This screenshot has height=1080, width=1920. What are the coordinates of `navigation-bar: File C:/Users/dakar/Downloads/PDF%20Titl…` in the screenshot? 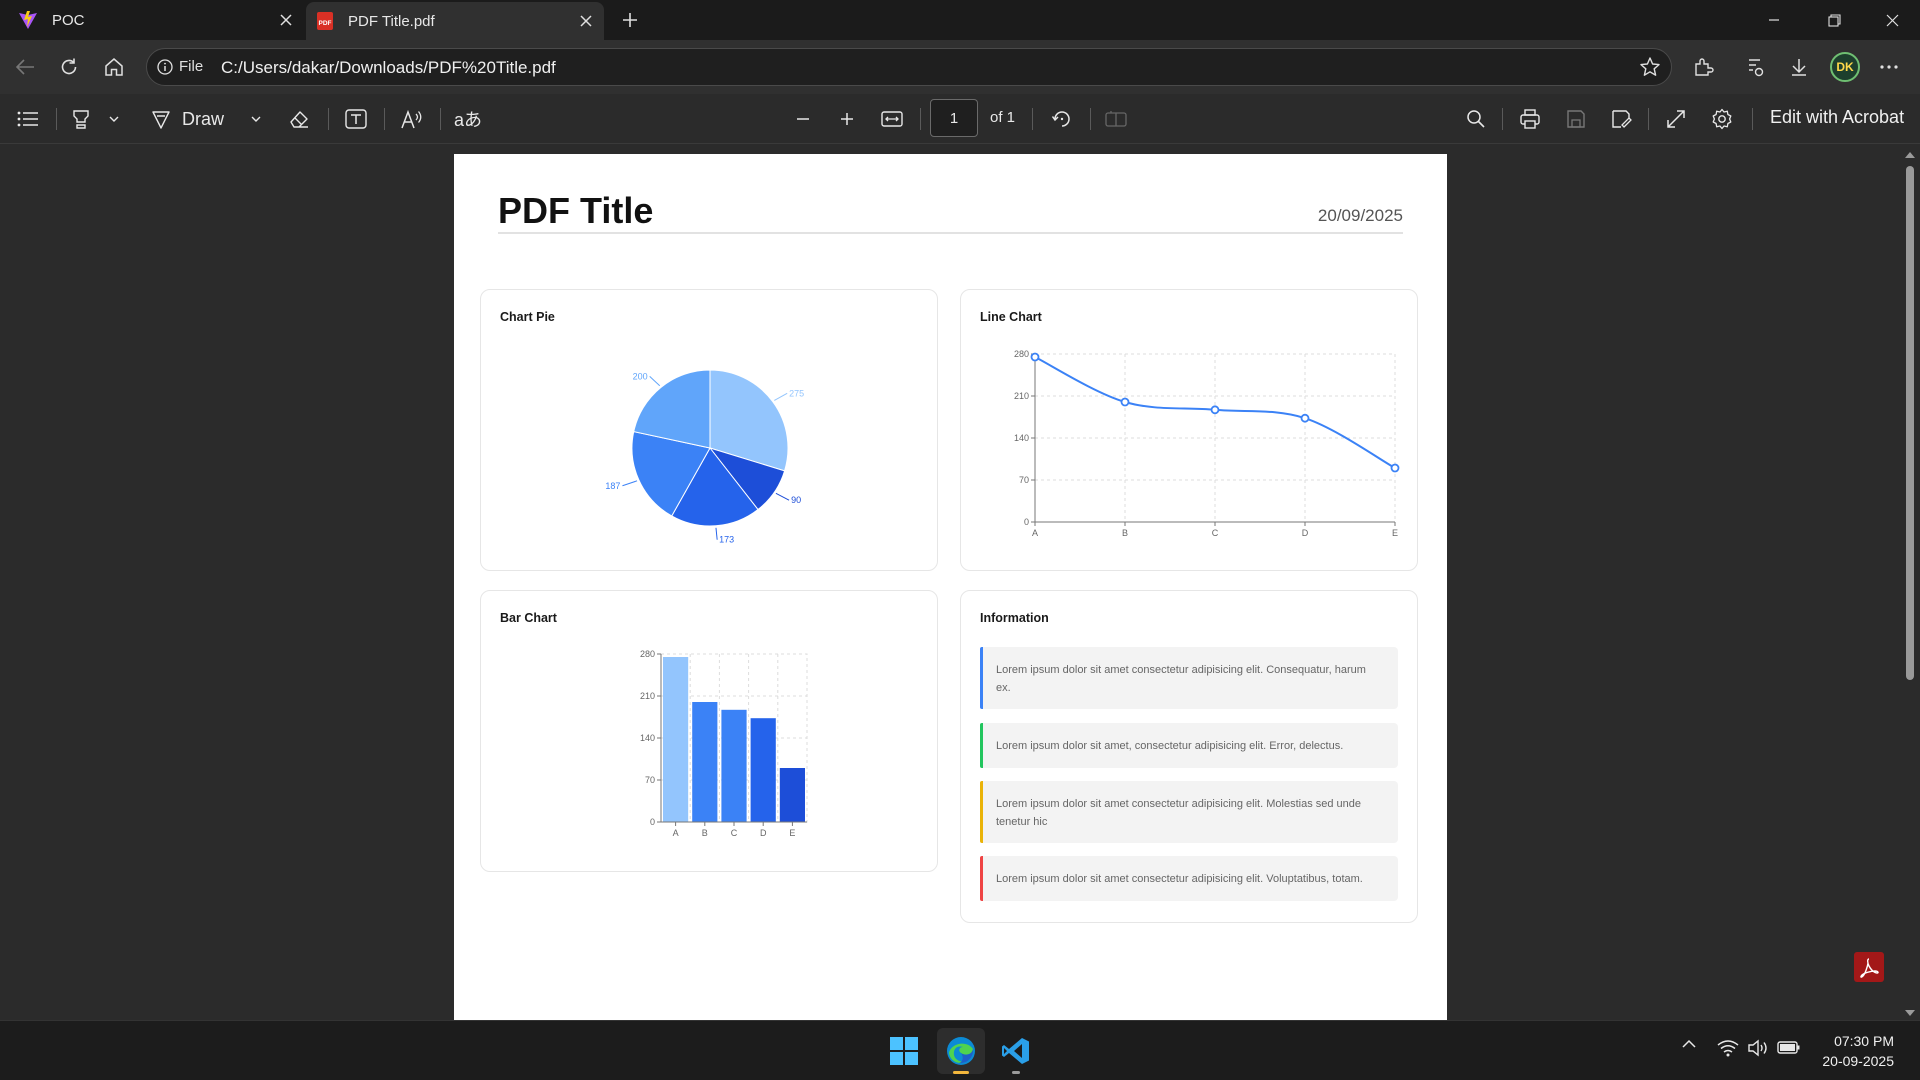 It's located at (960, 67).